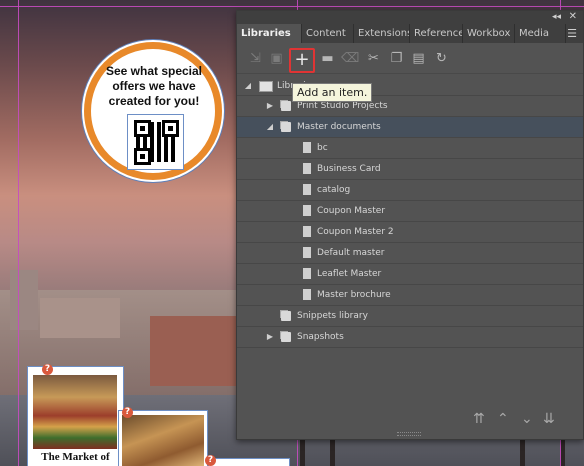 Image resolution: width=584 pixels, height=466 pixels. I want to click on tree-label: bc, so click(322, 148).